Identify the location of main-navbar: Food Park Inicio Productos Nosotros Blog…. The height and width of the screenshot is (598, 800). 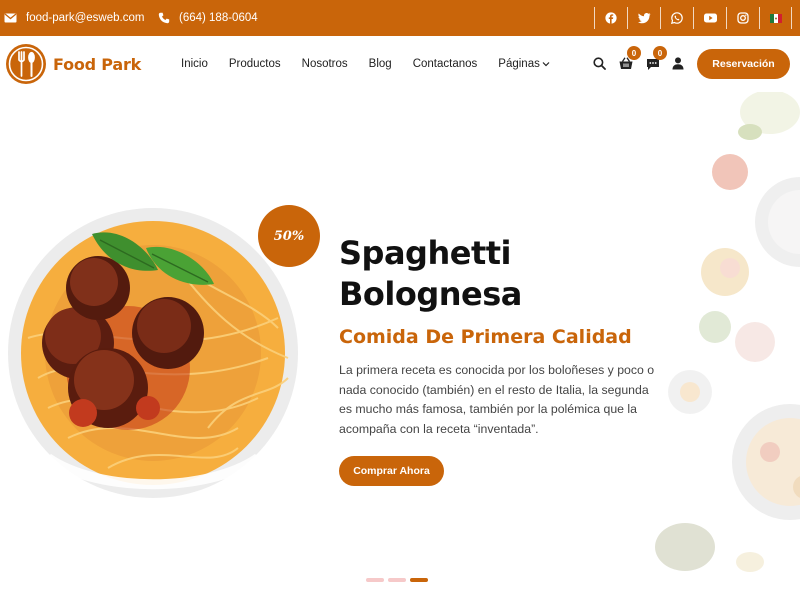
(400, 64).